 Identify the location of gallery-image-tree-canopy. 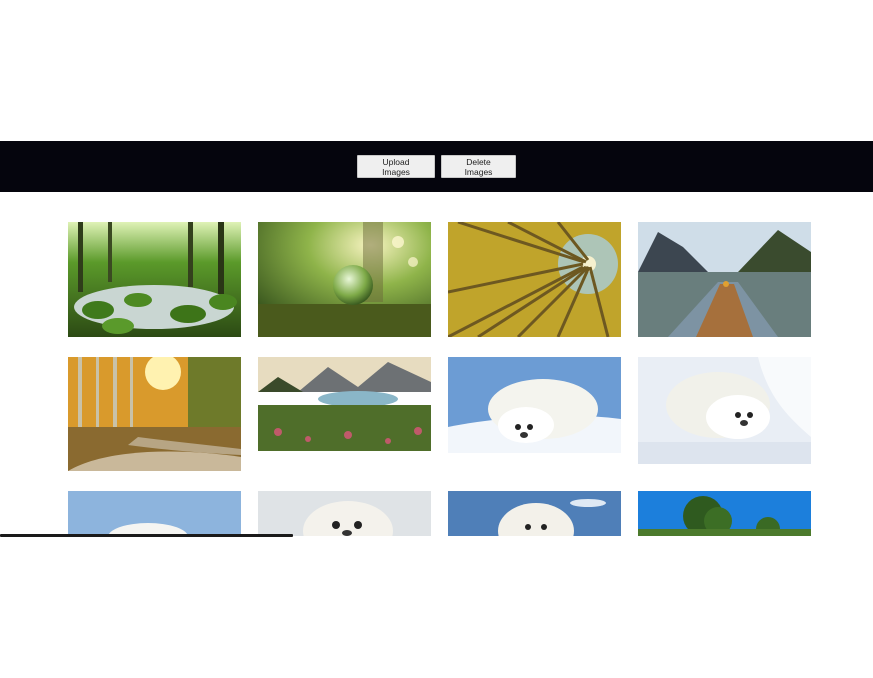
(534, 279).